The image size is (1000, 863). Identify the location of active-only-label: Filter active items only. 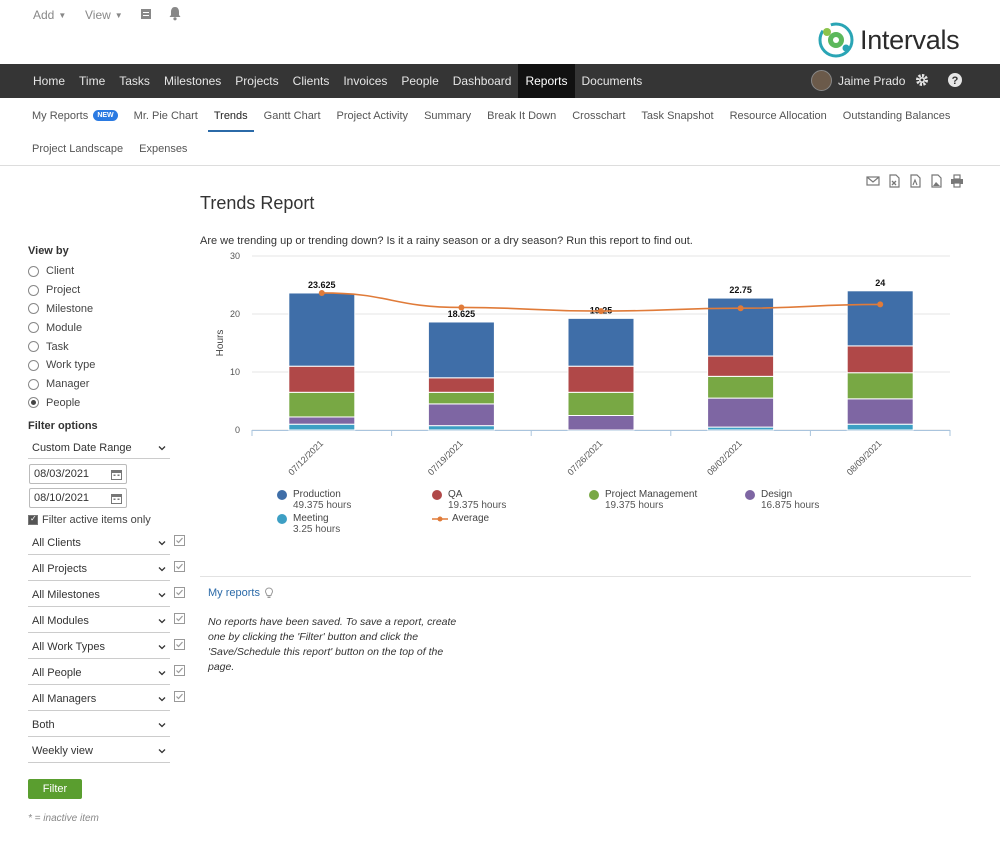
(96, 520).